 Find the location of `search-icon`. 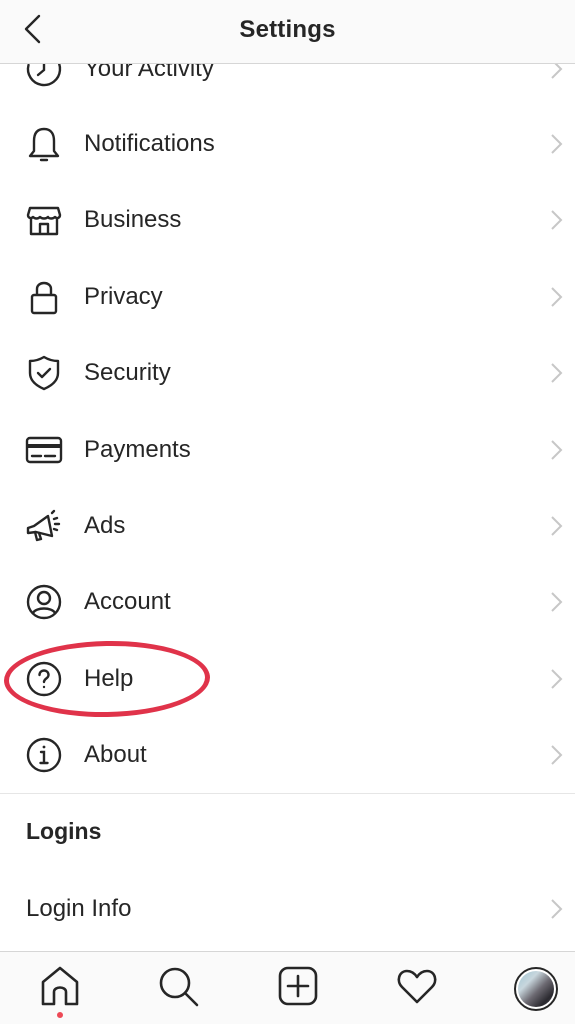

search-icon is located at coordinates (179, 987).